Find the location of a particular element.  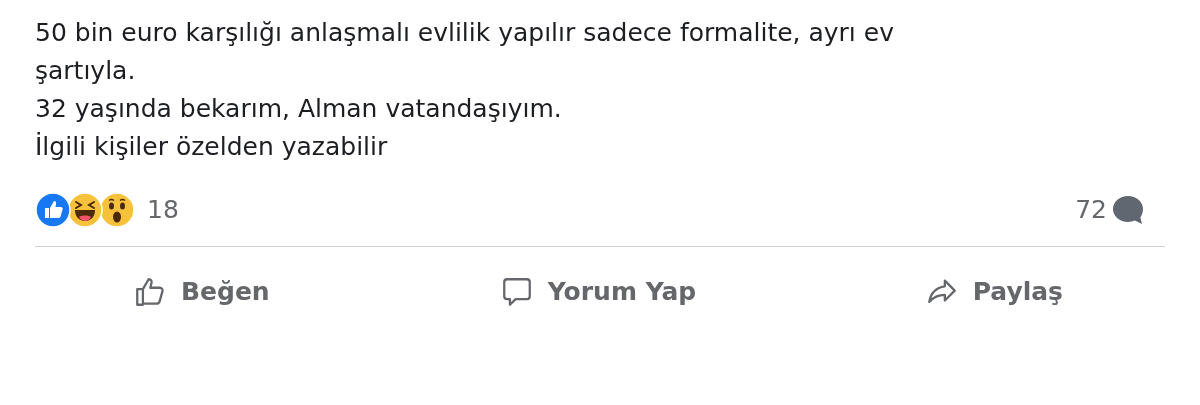

speech-bubble-icon is located at coordinates (1128, 210).